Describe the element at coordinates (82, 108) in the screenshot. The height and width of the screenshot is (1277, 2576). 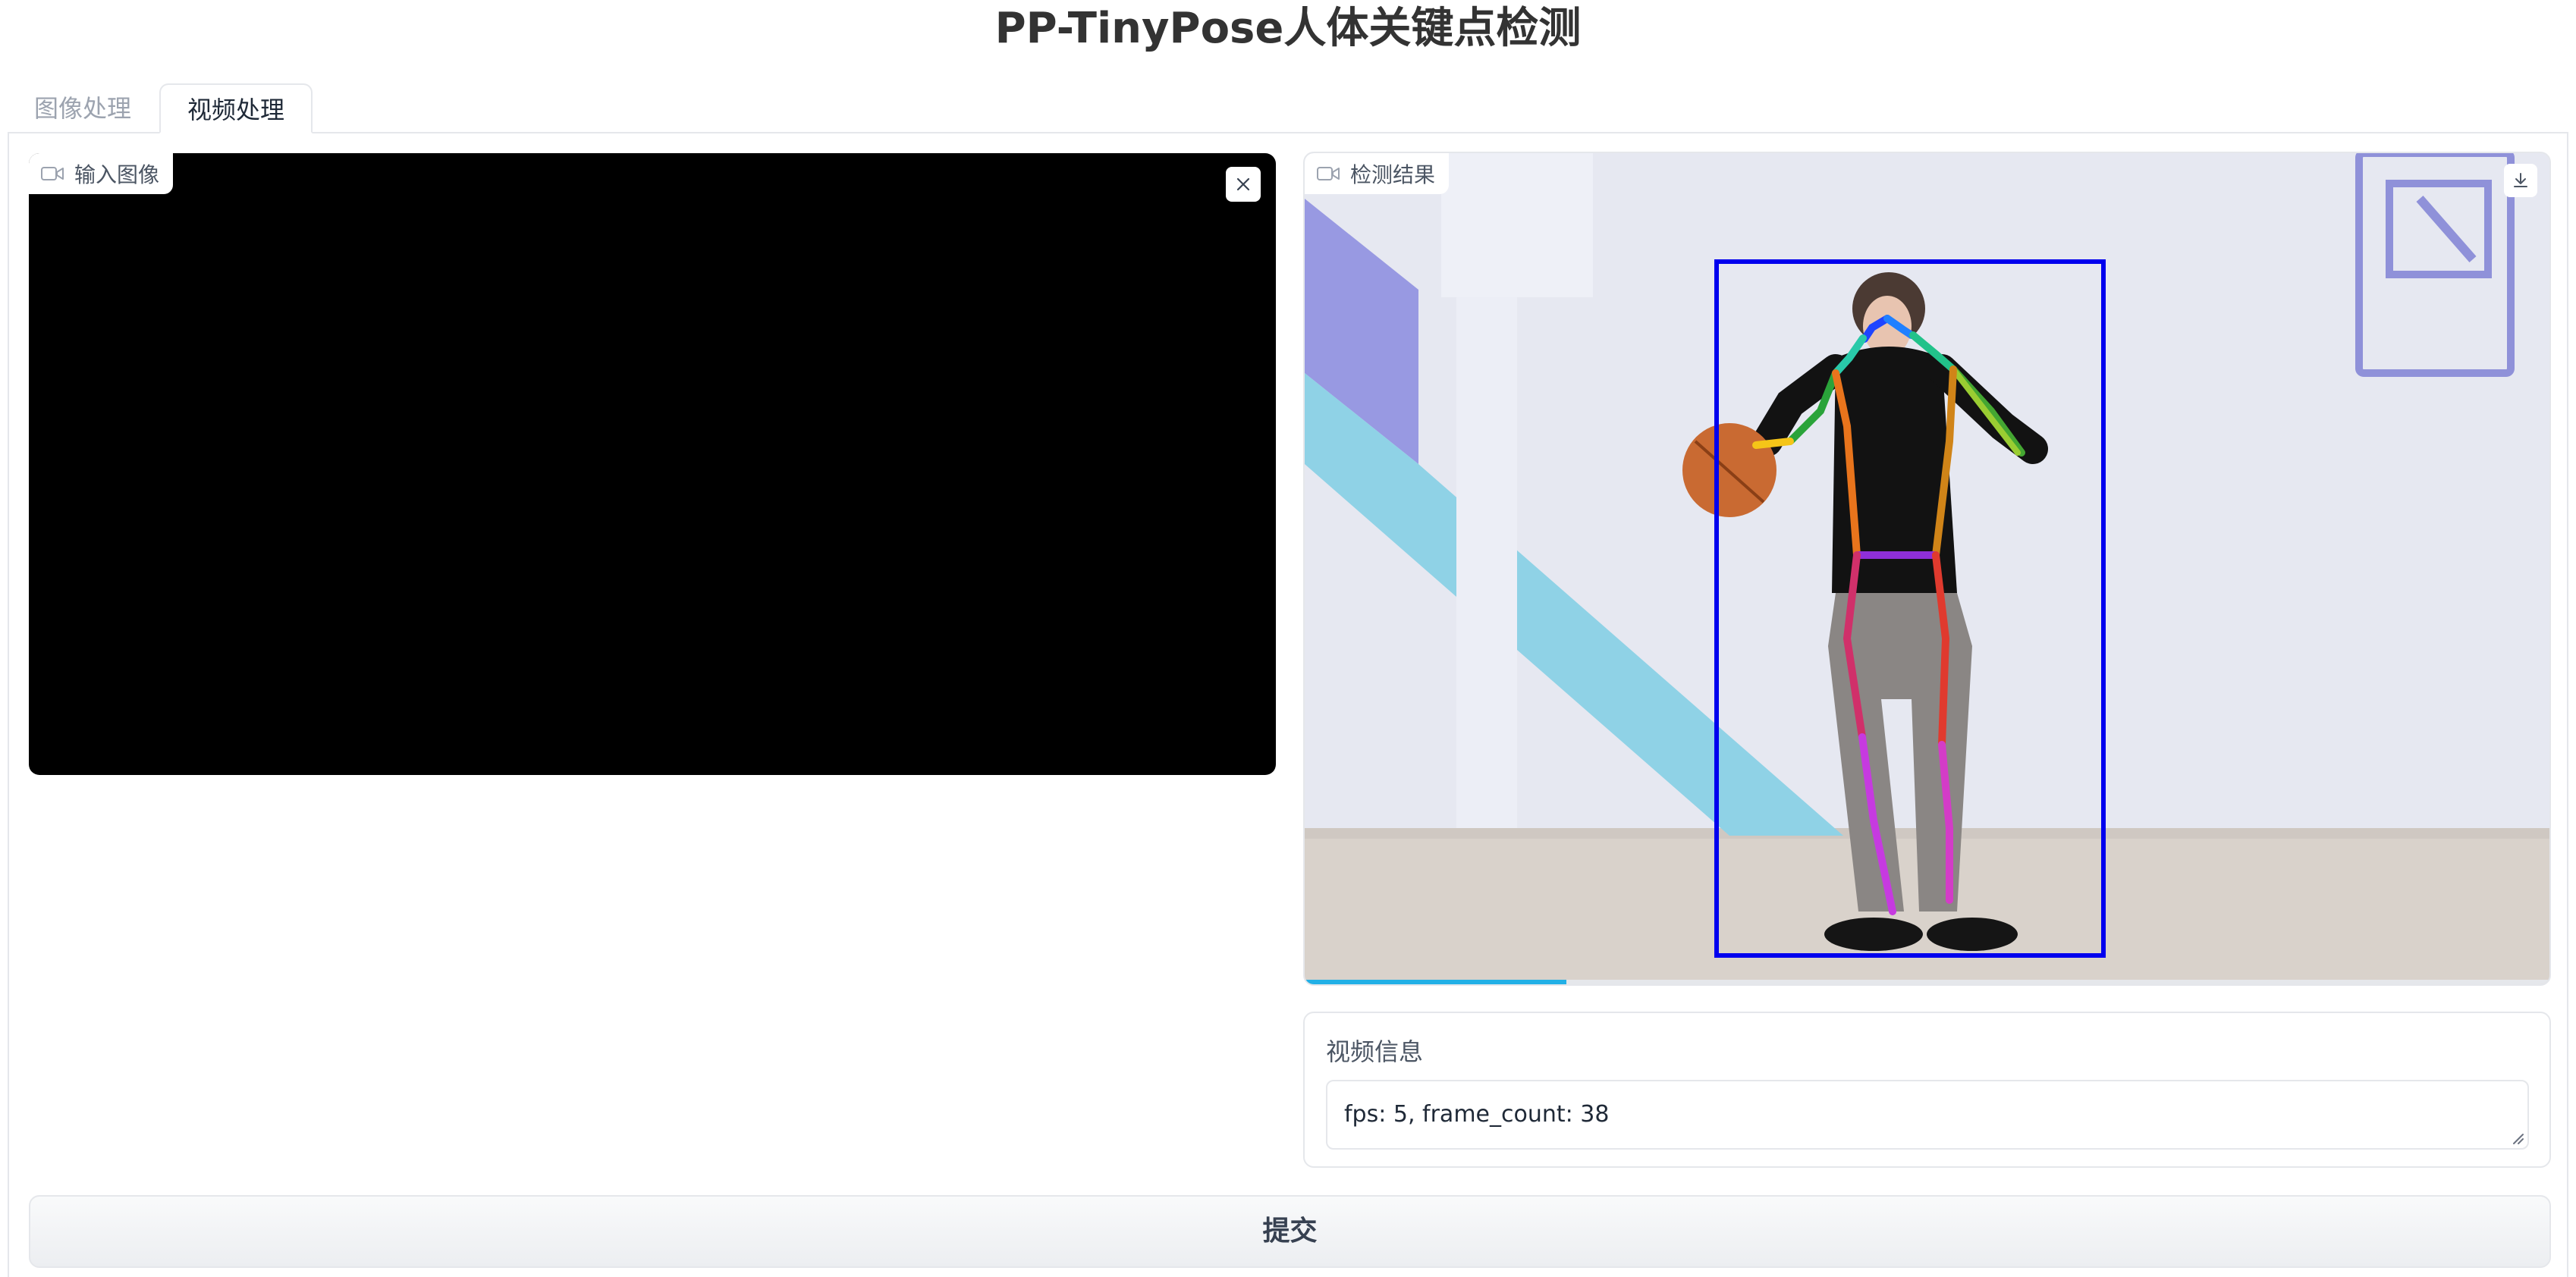
I see `tab-image-processing: 图像处理` at that location.